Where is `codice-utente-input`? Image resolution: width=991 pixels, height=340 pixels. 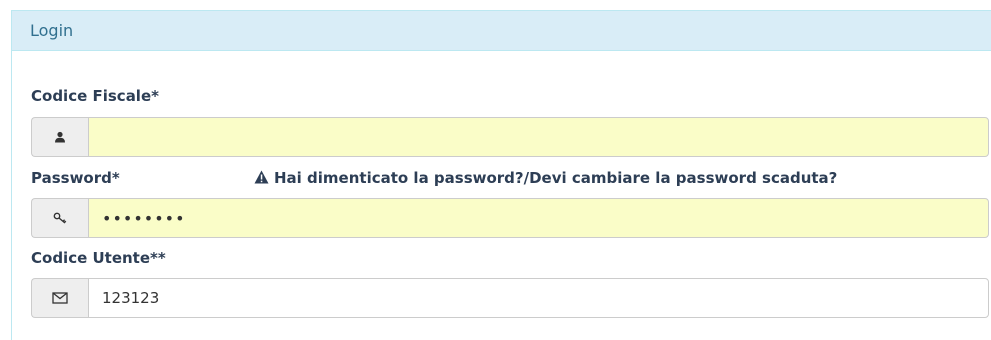
codice-utente-input is located at coordinates (538, 298).